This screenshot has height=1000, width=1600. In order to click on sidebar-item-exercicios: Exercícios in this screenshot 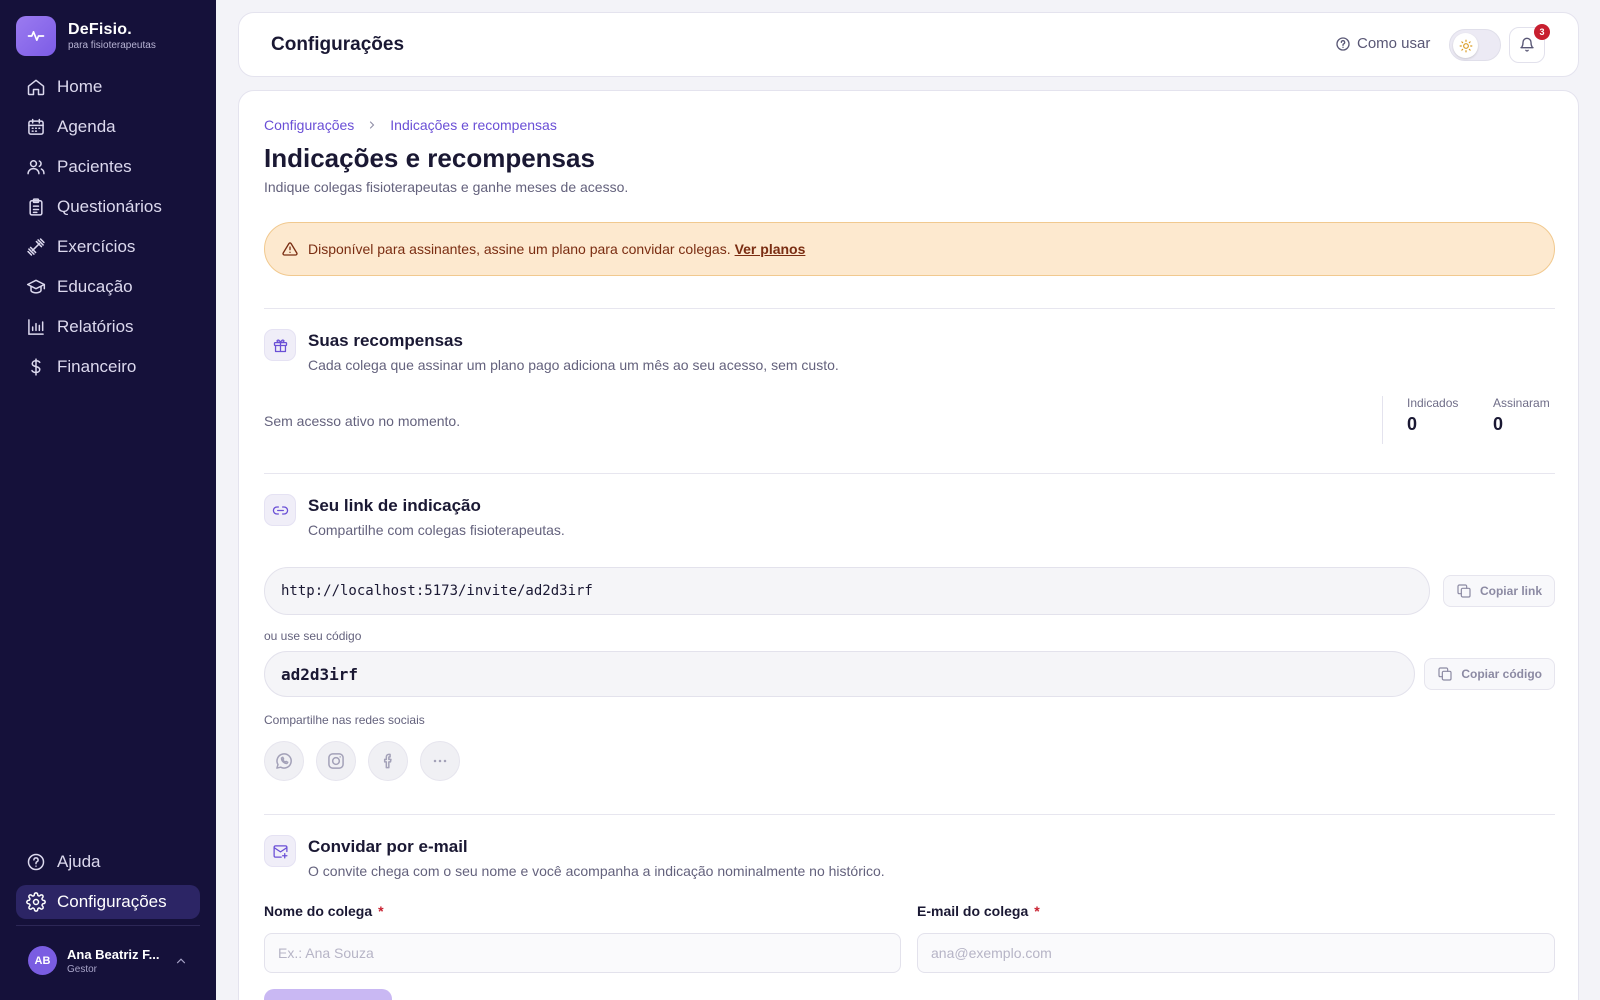, I will do `click(108, 247)`.